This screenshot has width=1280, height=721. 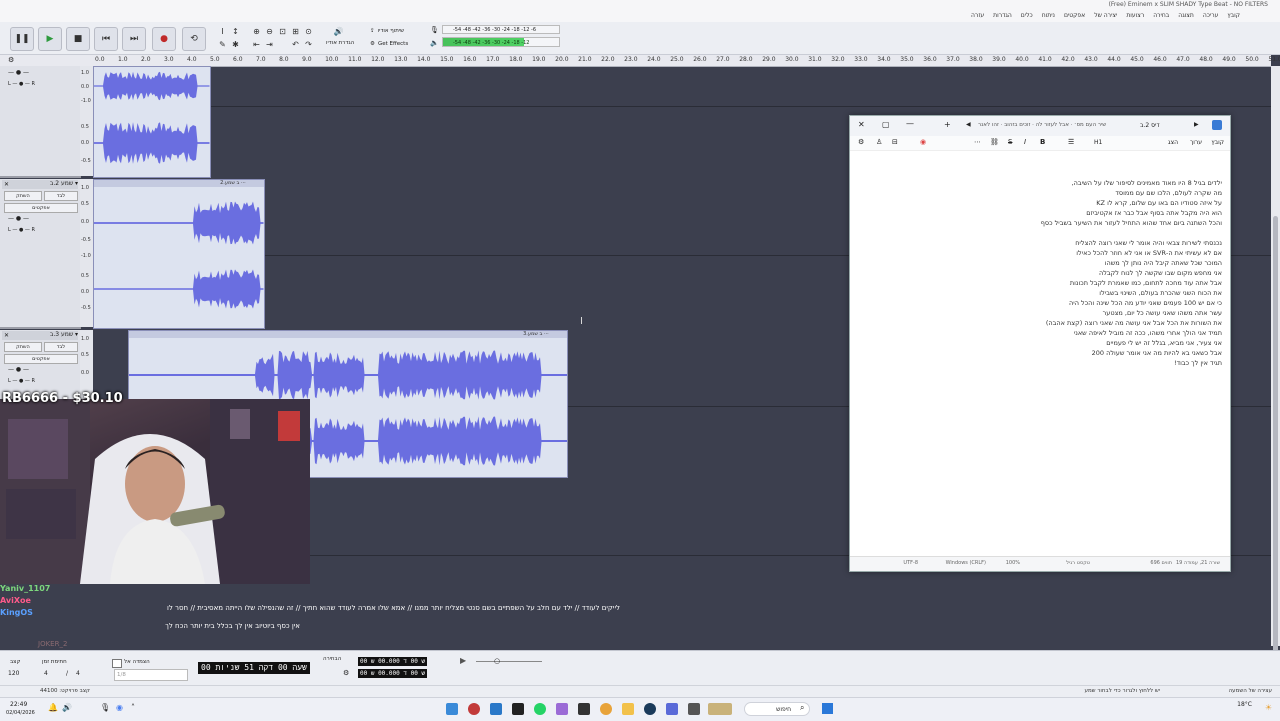 I want to click on maximize-icon: ▢, so click(x=886, y=124).